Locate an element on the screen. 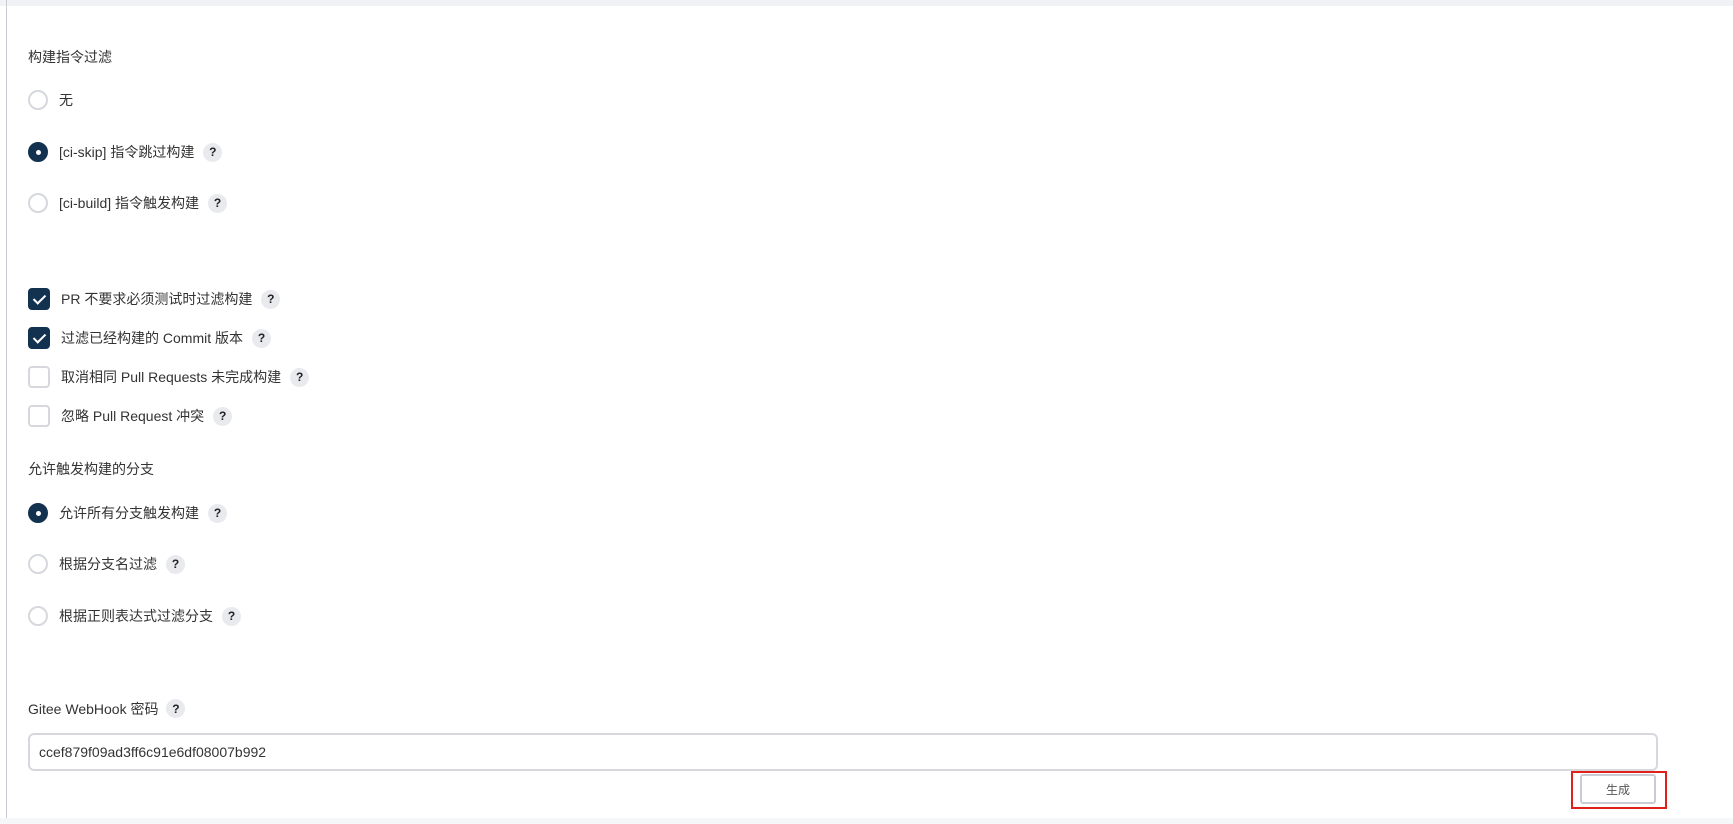  branch-option-all: 允许所有分支触发构建 ? is located at coordinates (127, 513).